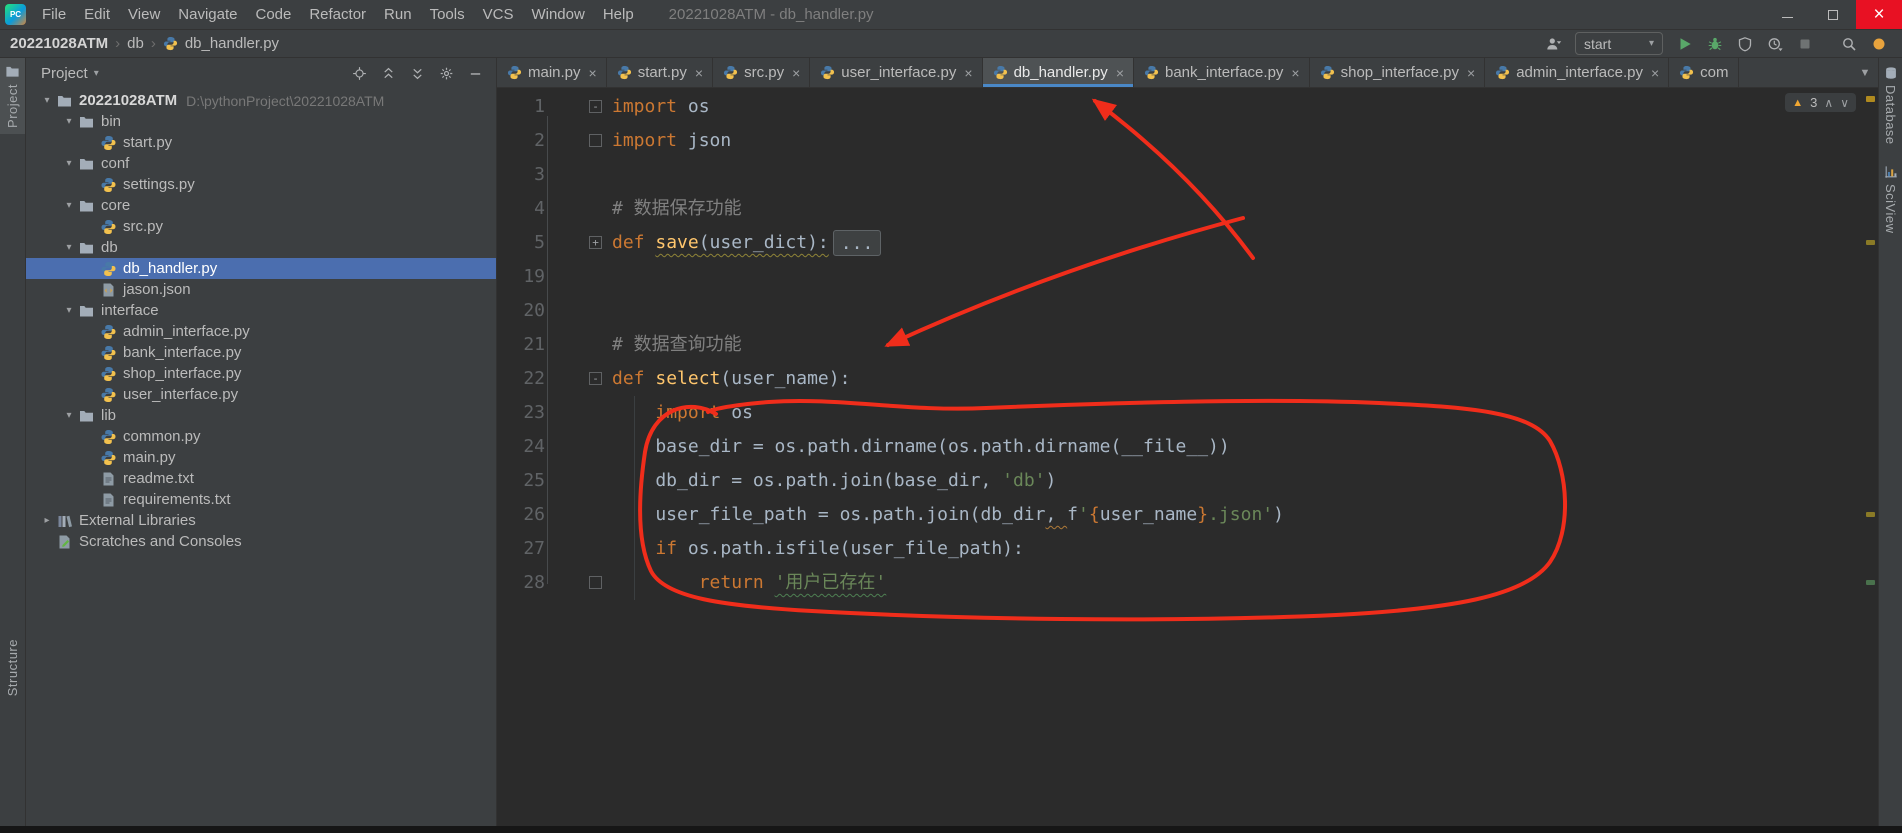 The image size is (1902, 833). What do you see at coordinates (498, 14) in the screenshot?
I see `menu-vcs: VCS` at bounding box center [498, 14].